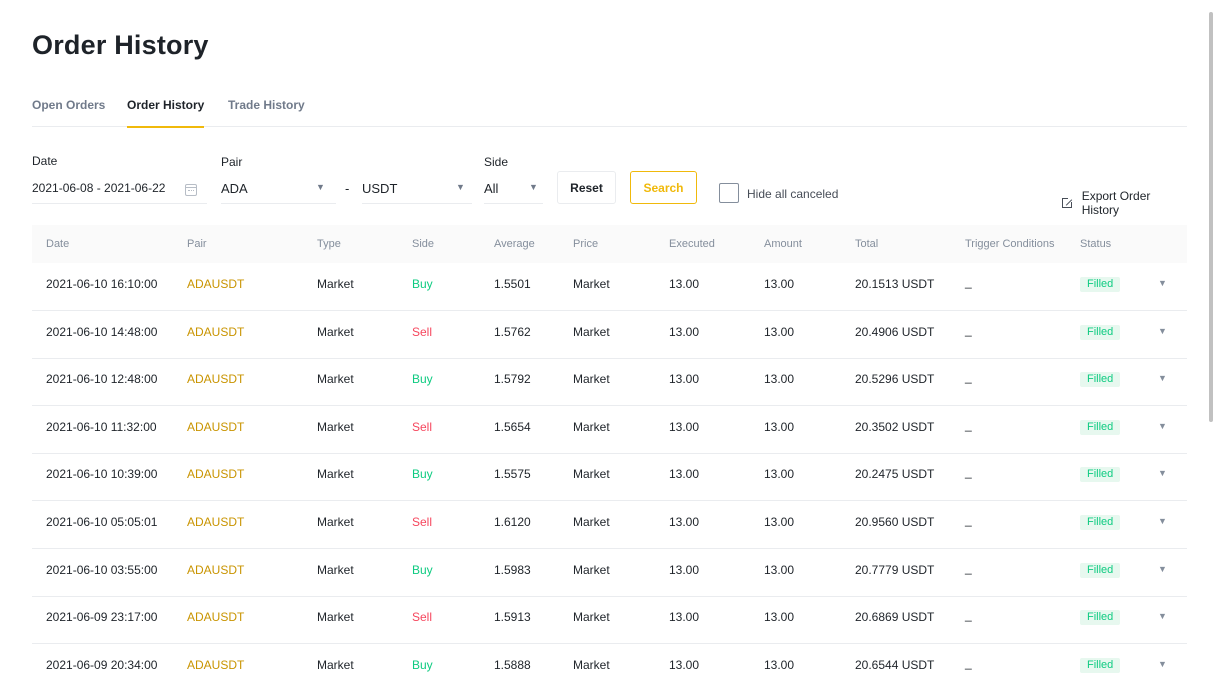  I want to click on order-date: 2021-06-09 23:17:00, so click(102, 617).